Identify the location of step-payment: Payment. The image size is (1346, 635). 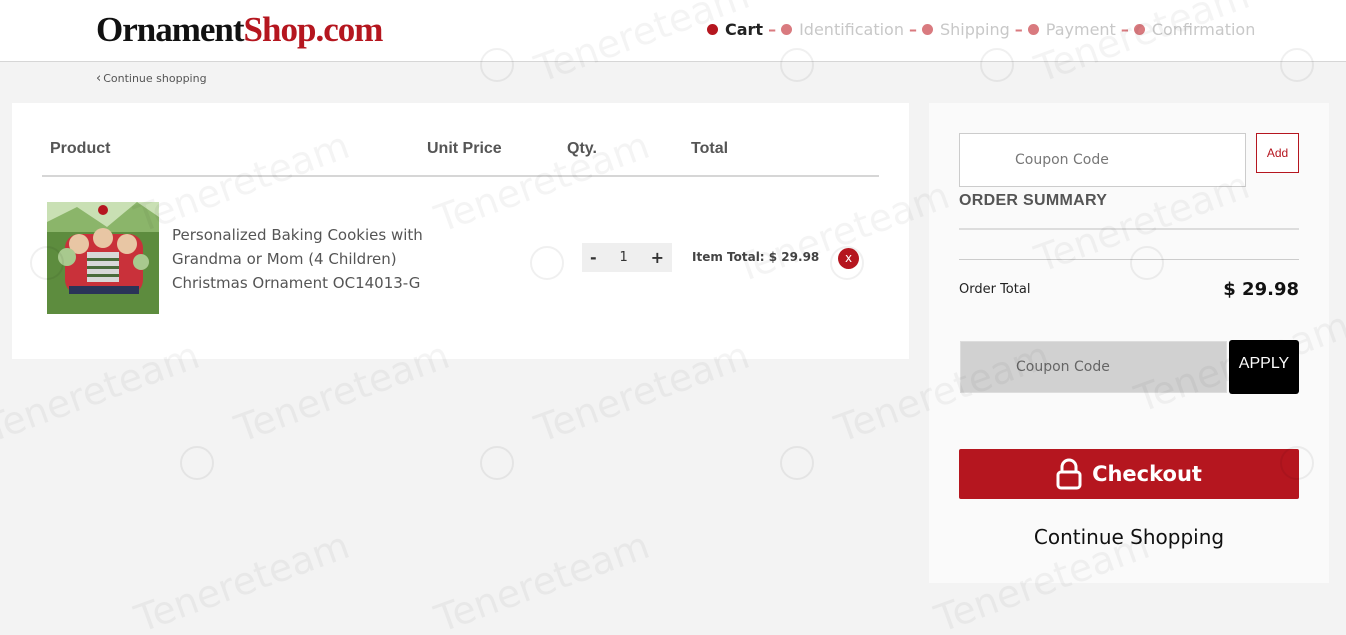
(1071, 29).